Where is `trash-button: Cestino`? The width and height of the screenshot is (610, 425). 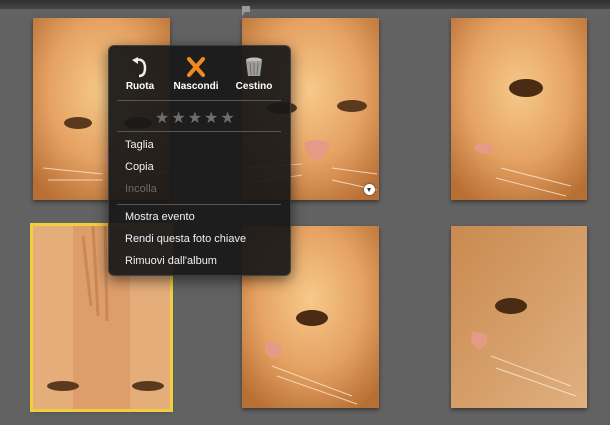
trash-button: Cestino is located at coordinates (254, 74).